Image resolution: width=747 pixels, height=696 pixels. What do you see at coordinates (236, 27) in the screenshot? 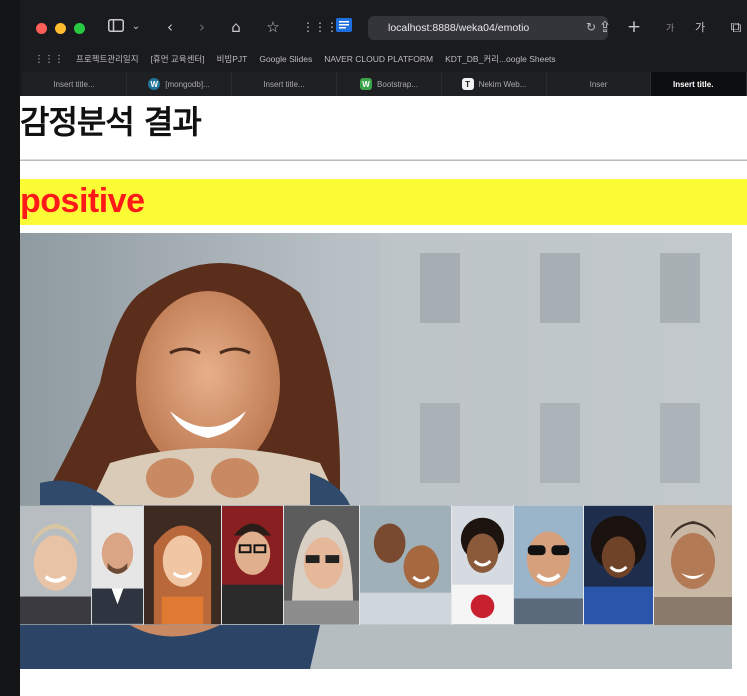
I see `home-icon: ⌂` at bounding box center [236, 27].